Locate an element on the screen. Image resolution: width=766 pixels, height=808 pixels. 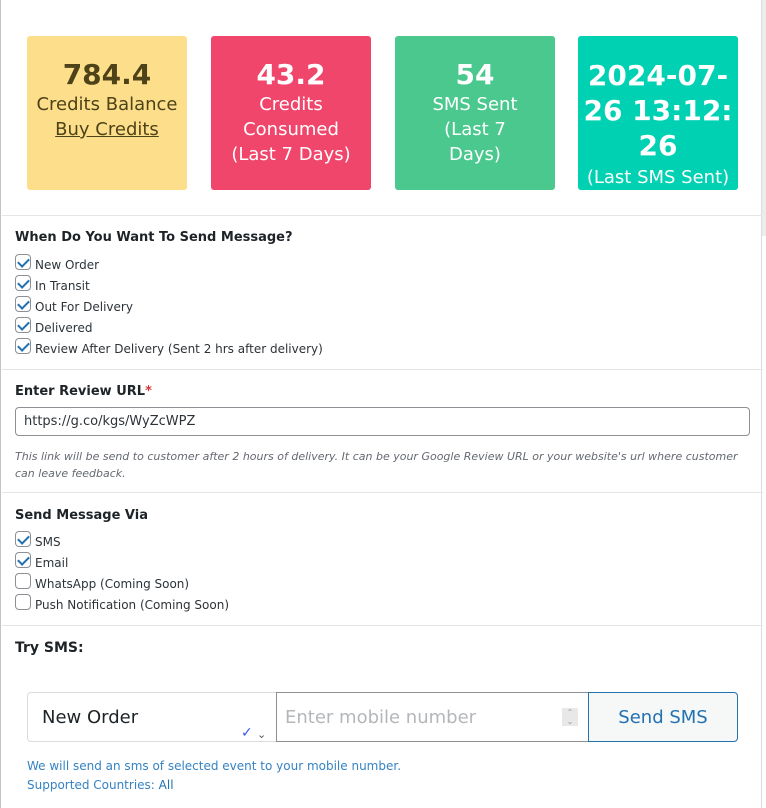
checkbox-row: Push Notification (Coming Soon) is located at coordinates (122, 604).